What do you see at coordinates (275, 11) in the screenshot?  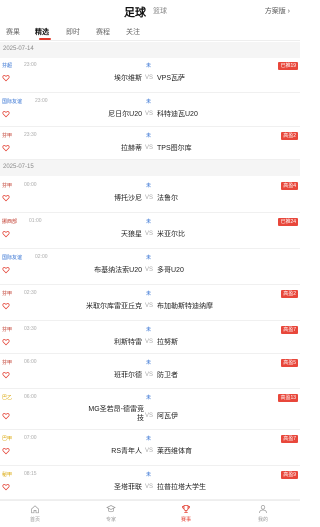 I see `plan-version-label: 方案版` at bounding box center [275, 11].